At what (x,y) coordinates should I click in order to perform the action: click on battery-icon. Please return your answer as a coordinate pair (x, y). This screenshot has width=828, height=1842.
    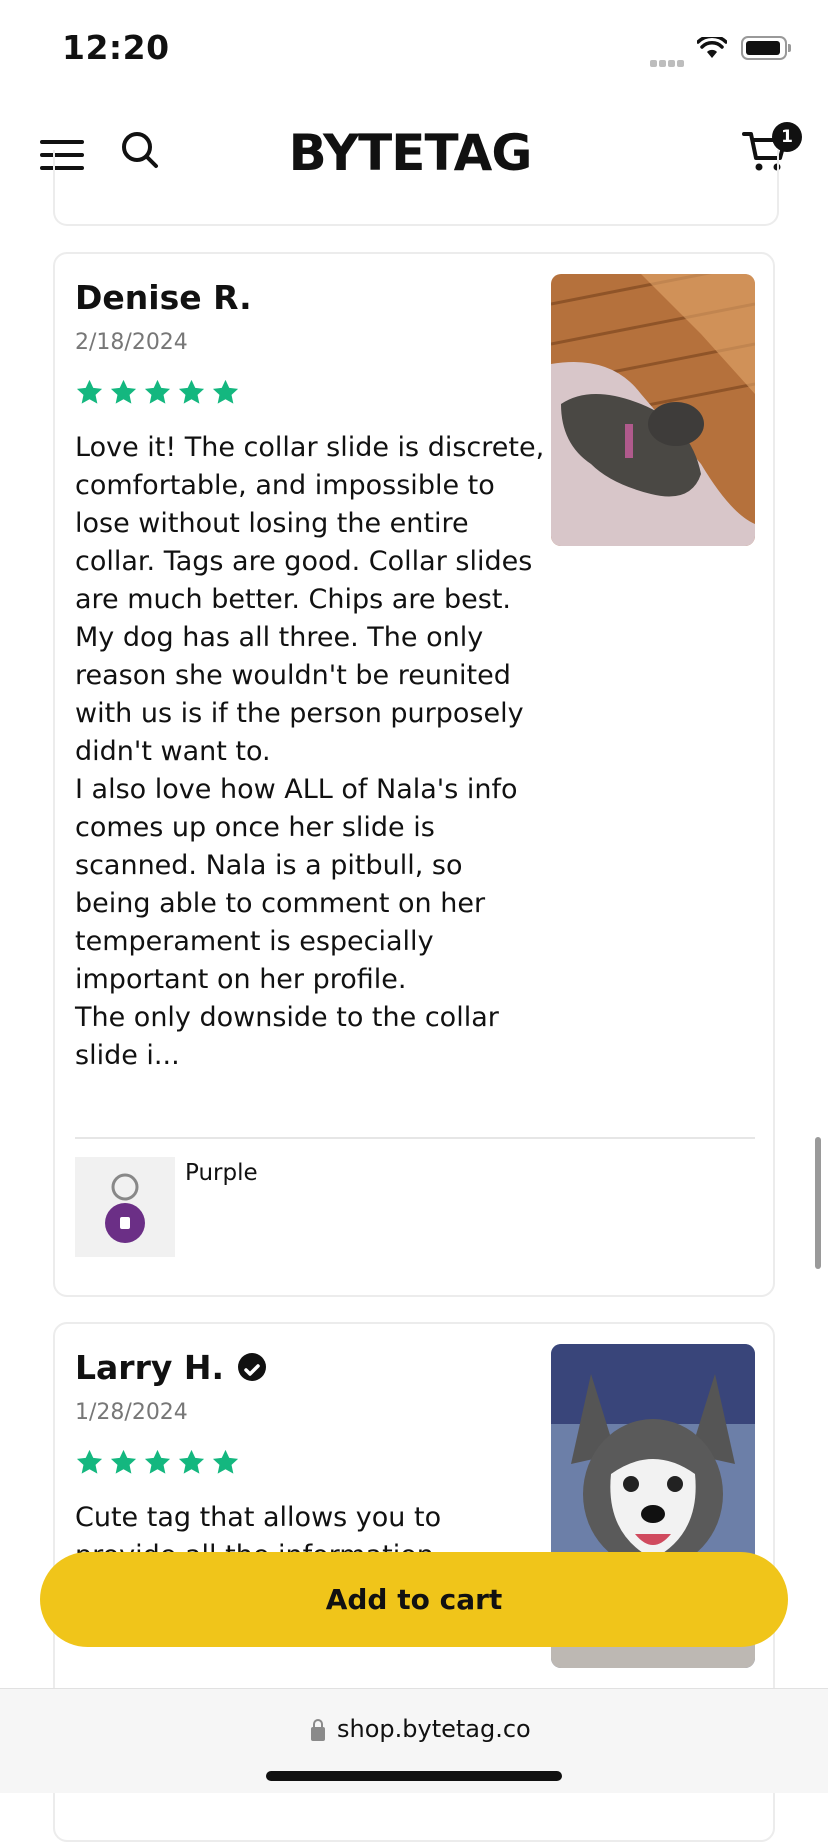
    Looking at the image, I should click on (766, 48).